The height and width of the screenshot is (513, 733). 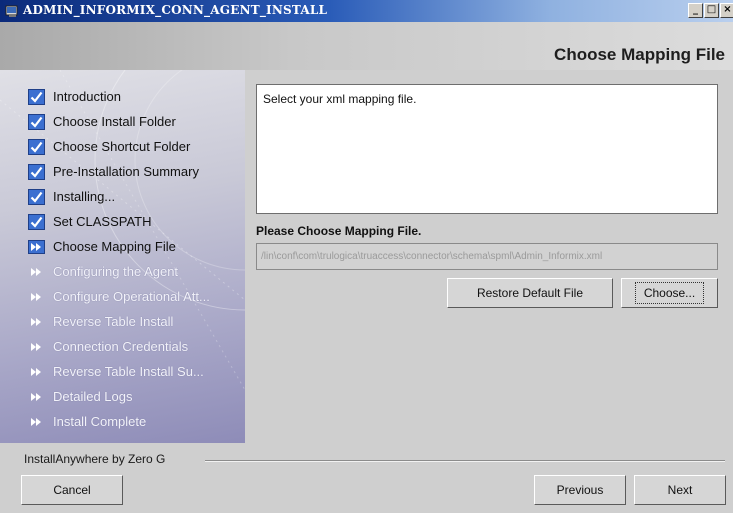 I want to click on step-item: Pre-Installation Summary, so click(x=119, y=171).